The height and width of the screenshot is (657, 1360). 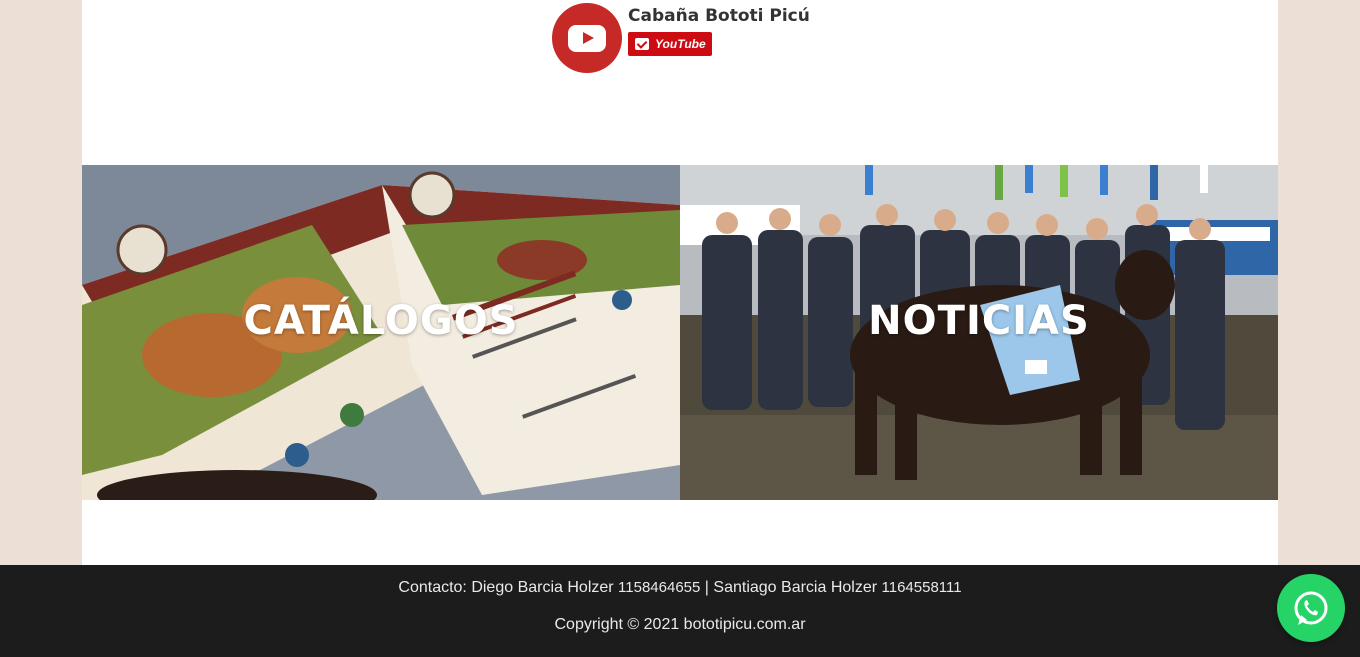 I want to click on phone-diego: 1158464655, so click(x=659, y=587).